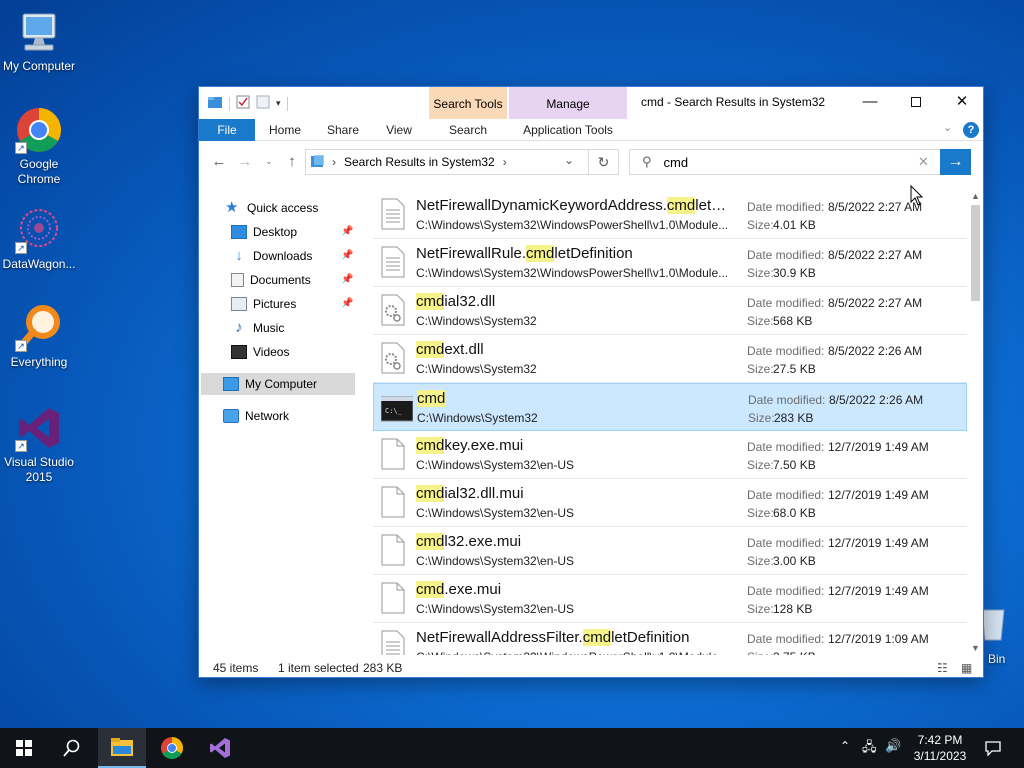 Image resolution: width=1024 pixels, height=768 pixels. What do you see at coordinates (975, 196) in the screenshot?
I see `scroll-up-icon: ▲` at bounding box center [975, 196].